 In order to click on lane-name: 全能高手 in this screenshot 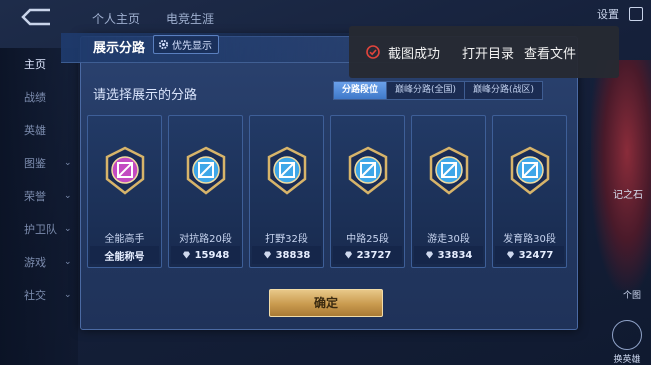, I will do `click(124, 239)`.